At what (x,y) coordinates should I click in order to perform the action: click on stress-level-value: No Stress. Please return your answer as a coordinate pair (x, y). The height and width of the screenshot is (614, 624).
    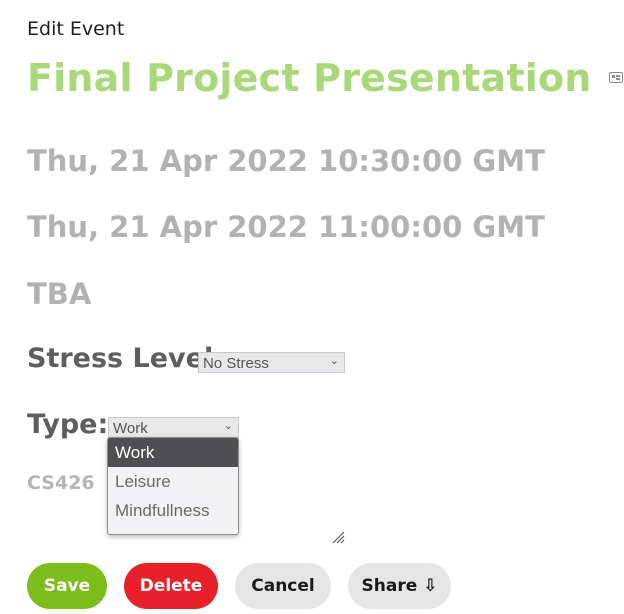
    Looking at the image, I should click on (236, 363).